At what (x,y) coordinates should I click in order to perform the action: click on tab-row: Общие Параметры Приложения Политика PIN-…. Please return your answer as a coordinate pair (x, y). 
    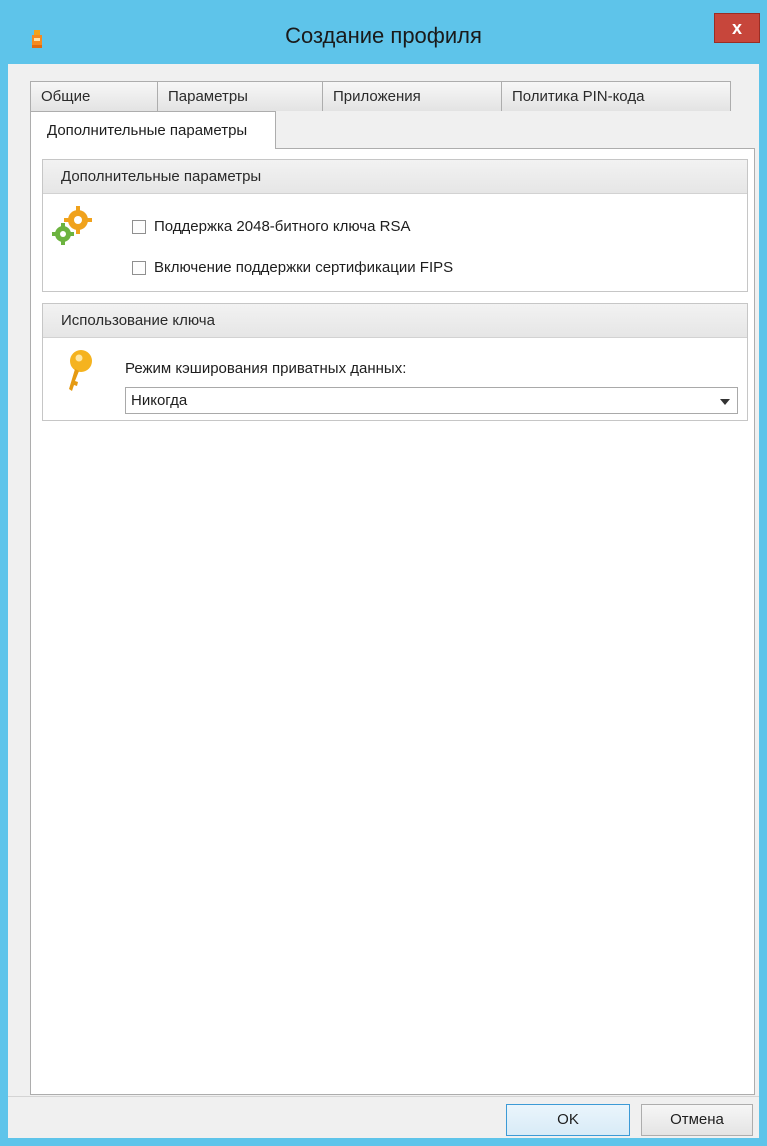
    Looking at the image, I should click on (380, 96).